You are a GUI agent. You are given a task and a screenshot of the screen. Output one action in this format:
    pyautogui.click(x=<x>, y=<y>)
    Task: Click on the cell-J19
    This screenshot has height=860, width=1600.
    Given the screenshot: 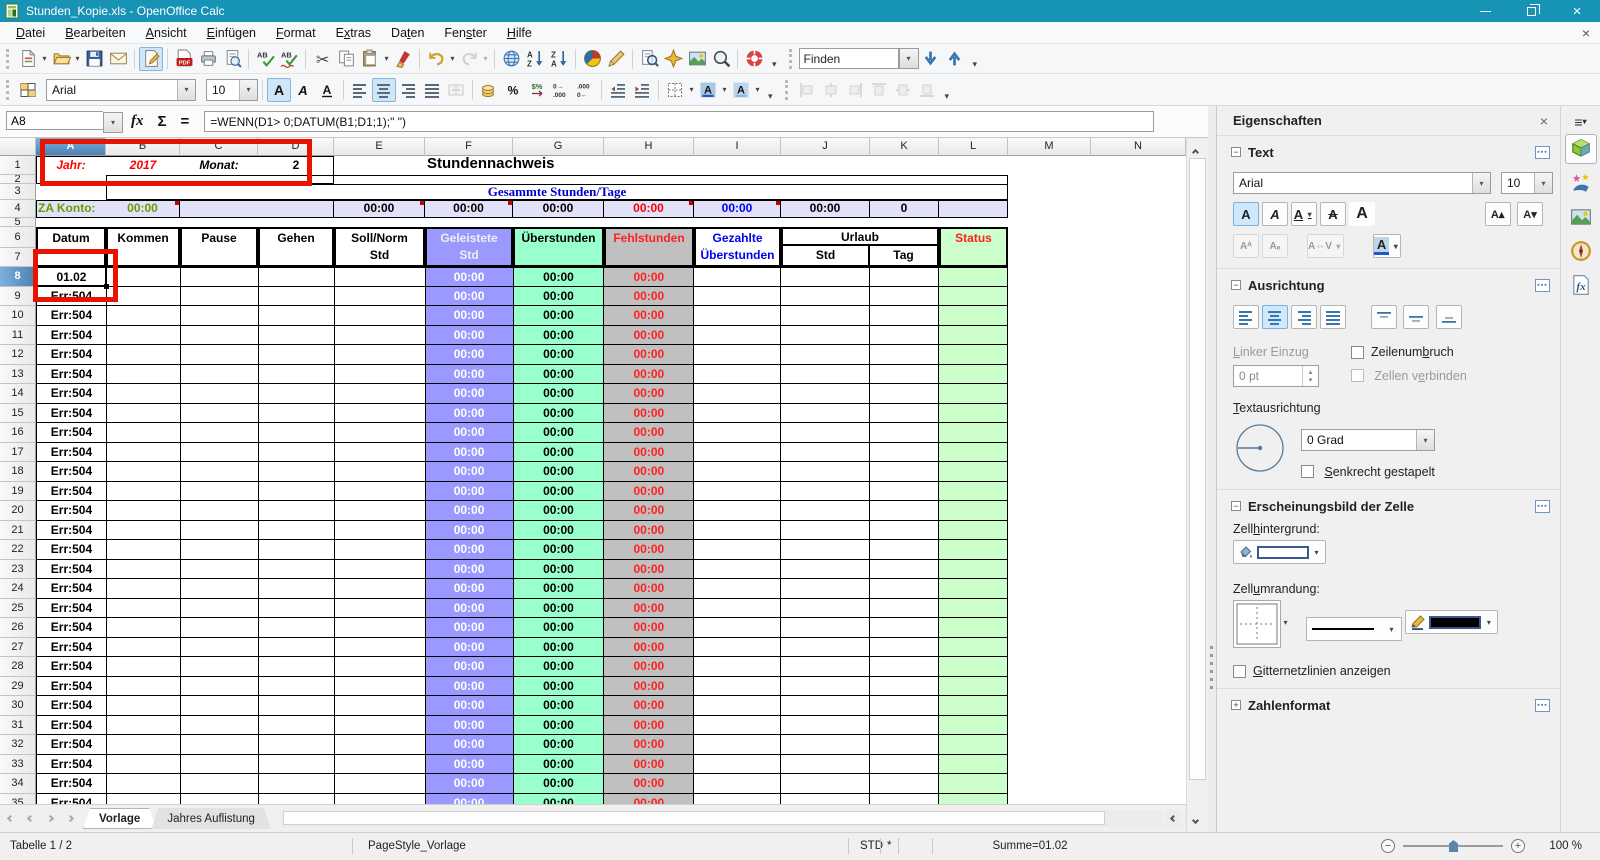 What is the action you would take?
    pyautogui.click(x=826, y=491)
    